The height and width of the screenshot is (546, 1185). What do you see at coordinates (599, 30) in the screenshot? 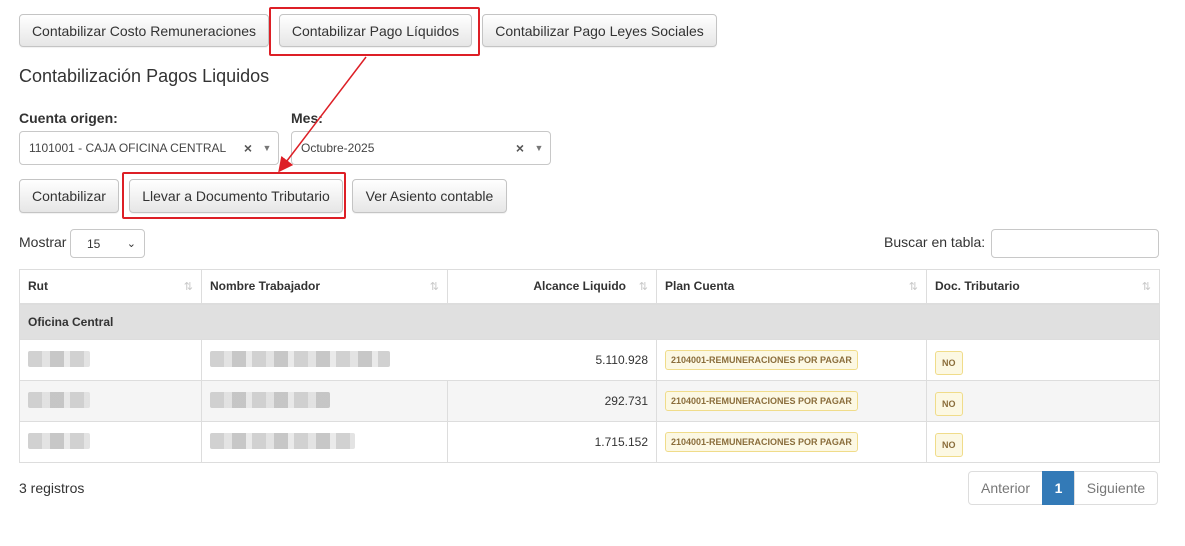
I see `tab-contabilizar-pago-leyes-sociales: Contabilizar Pago Leyes Sociales` at bounding box center [599, 30].